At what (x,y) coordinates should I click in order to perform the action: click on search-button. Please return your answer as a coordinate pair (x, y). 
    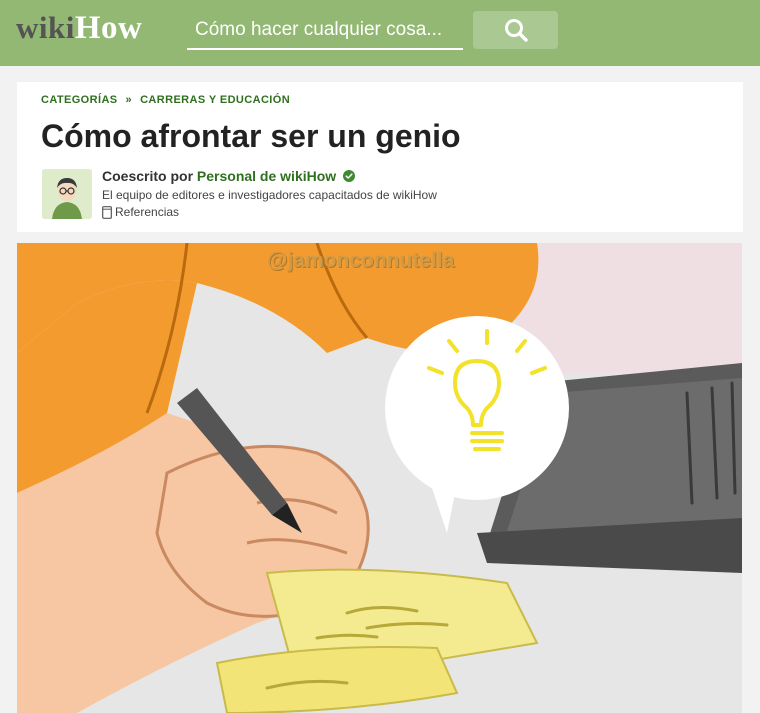
    Looking at the image, I should click on (515, 30).